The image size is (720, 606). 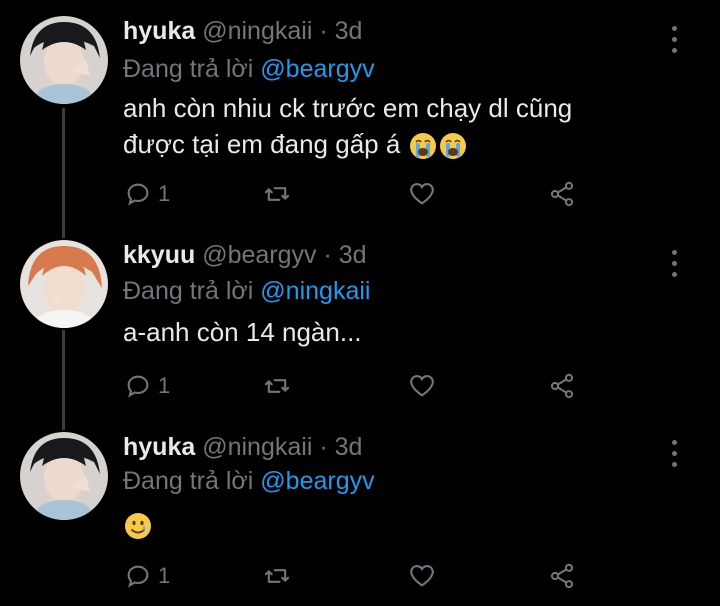 What do you see at coordinates (159, 255) in the screenshot?
I see `display-name: kkyuu` at bounding box center [159, 255].